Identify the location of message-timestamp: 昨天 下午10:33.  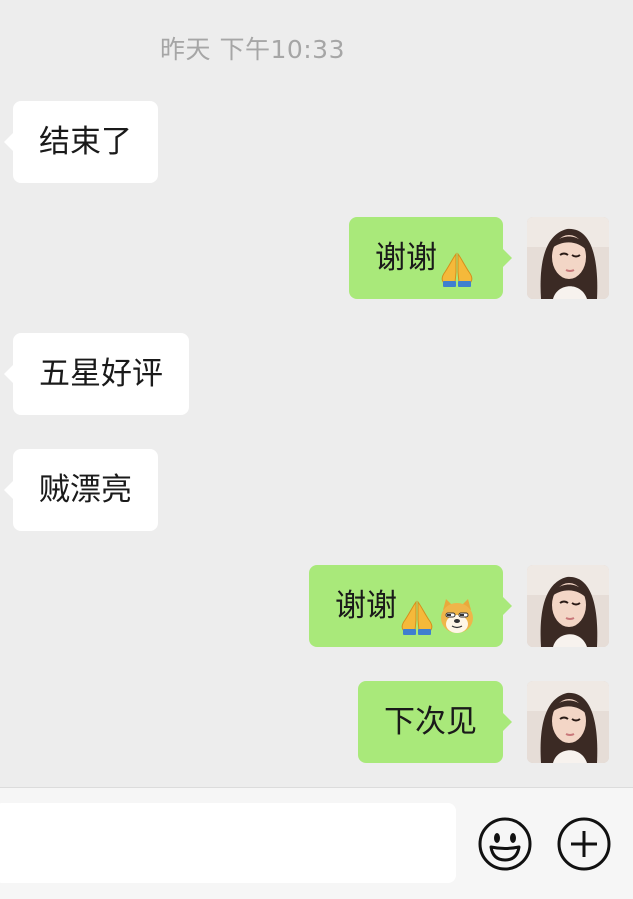
(252, 49).